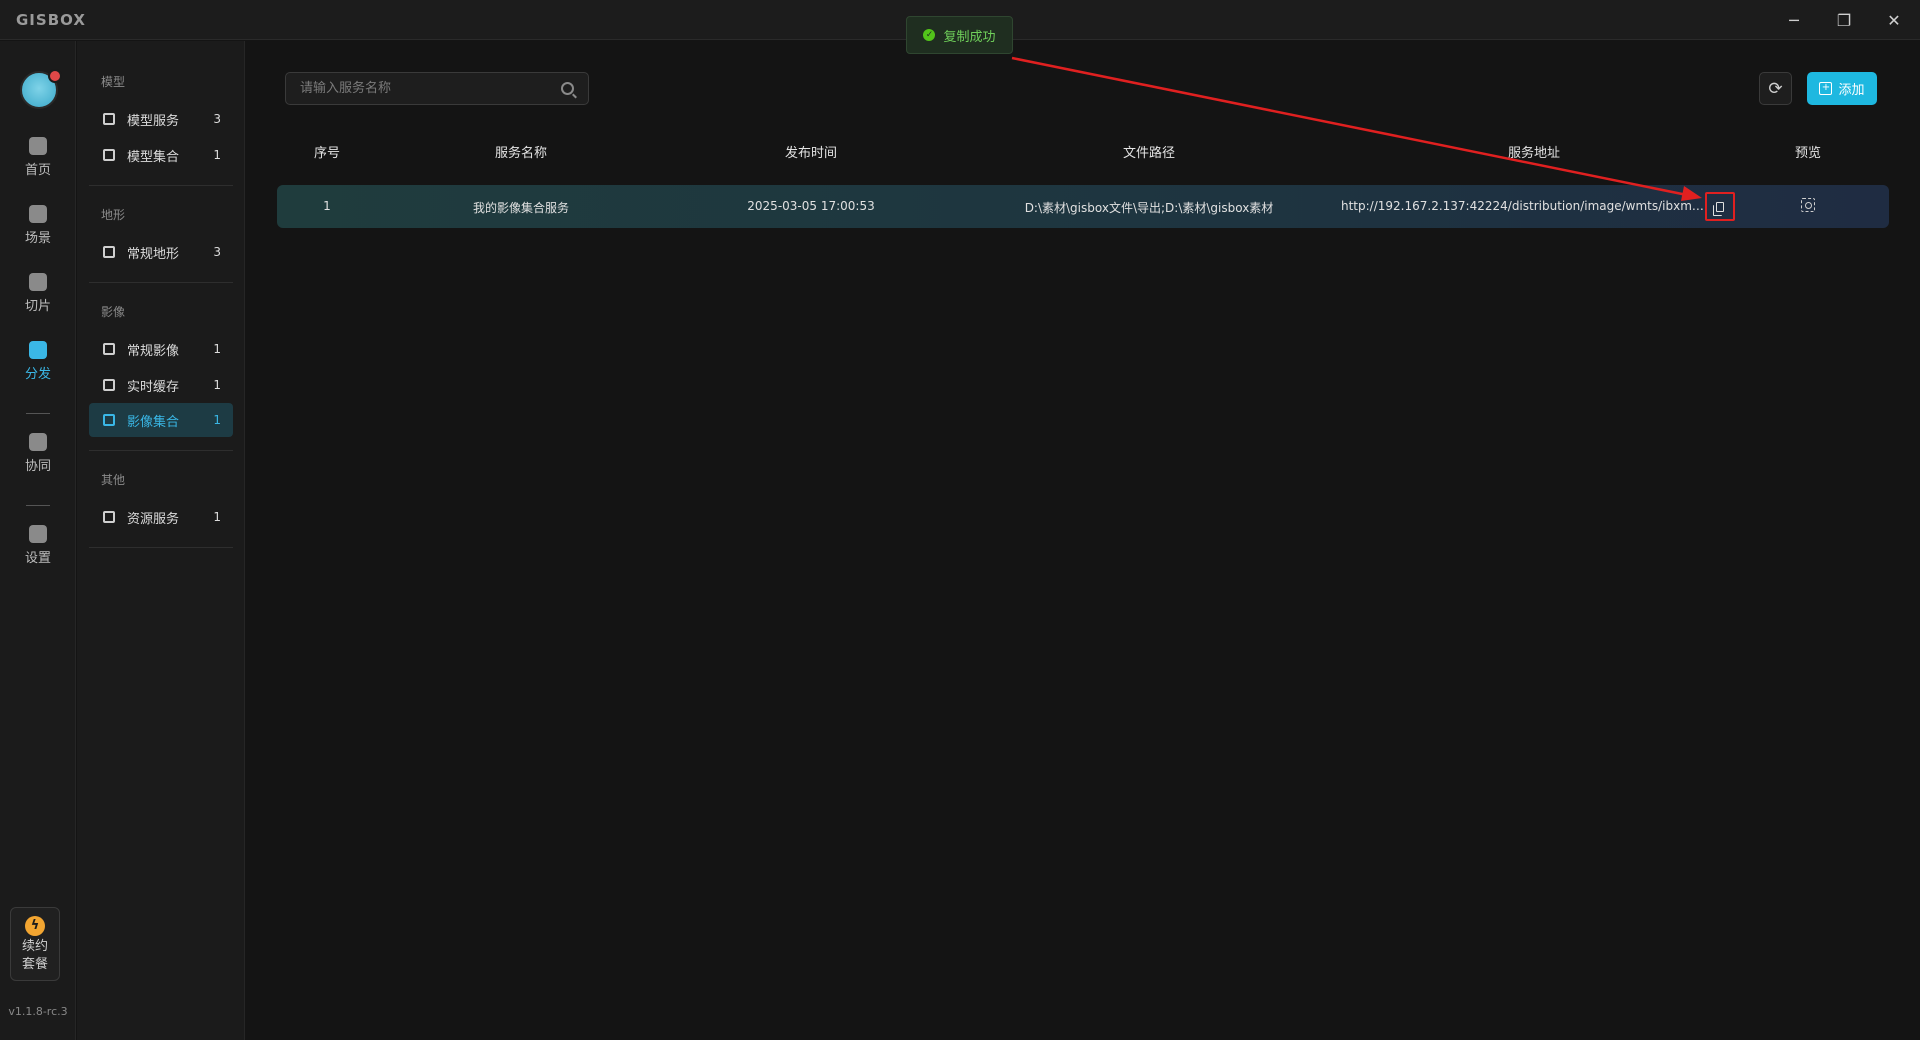 The image size is (1920, 1040). I want to click on rail-item-distribute: 分发, so click(38, 369).